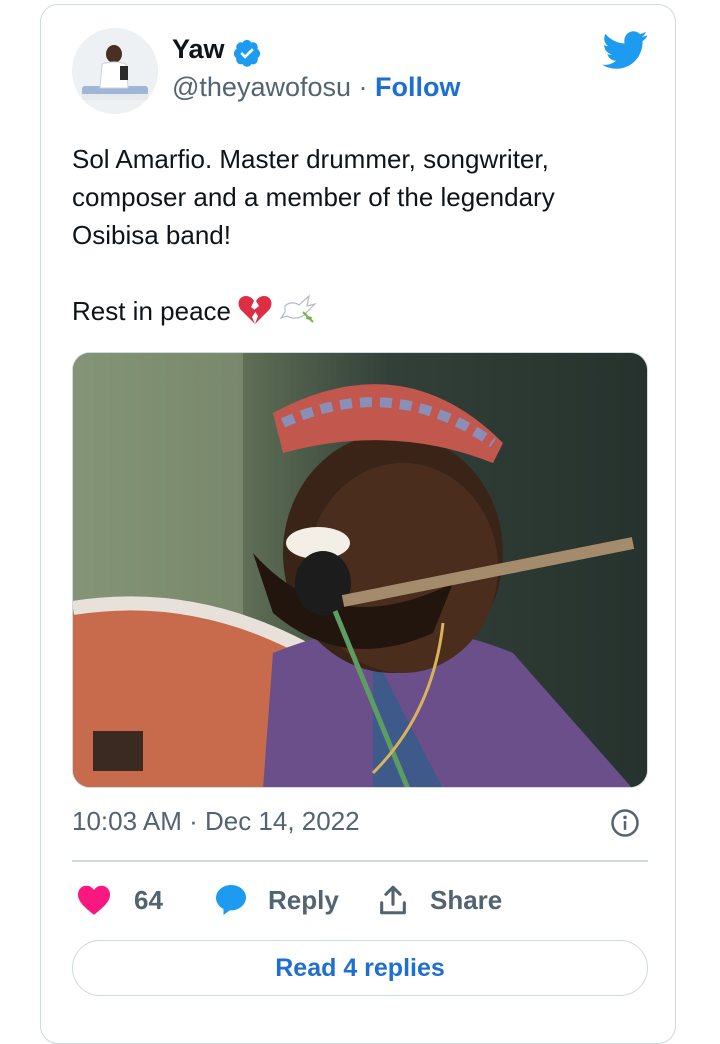 The height and width of the screenshot is (1044, 720). What do you see at coordinates (198, 49) in the screenshot?
I see `display-name: Yaw` at bounding box center [198, 49].